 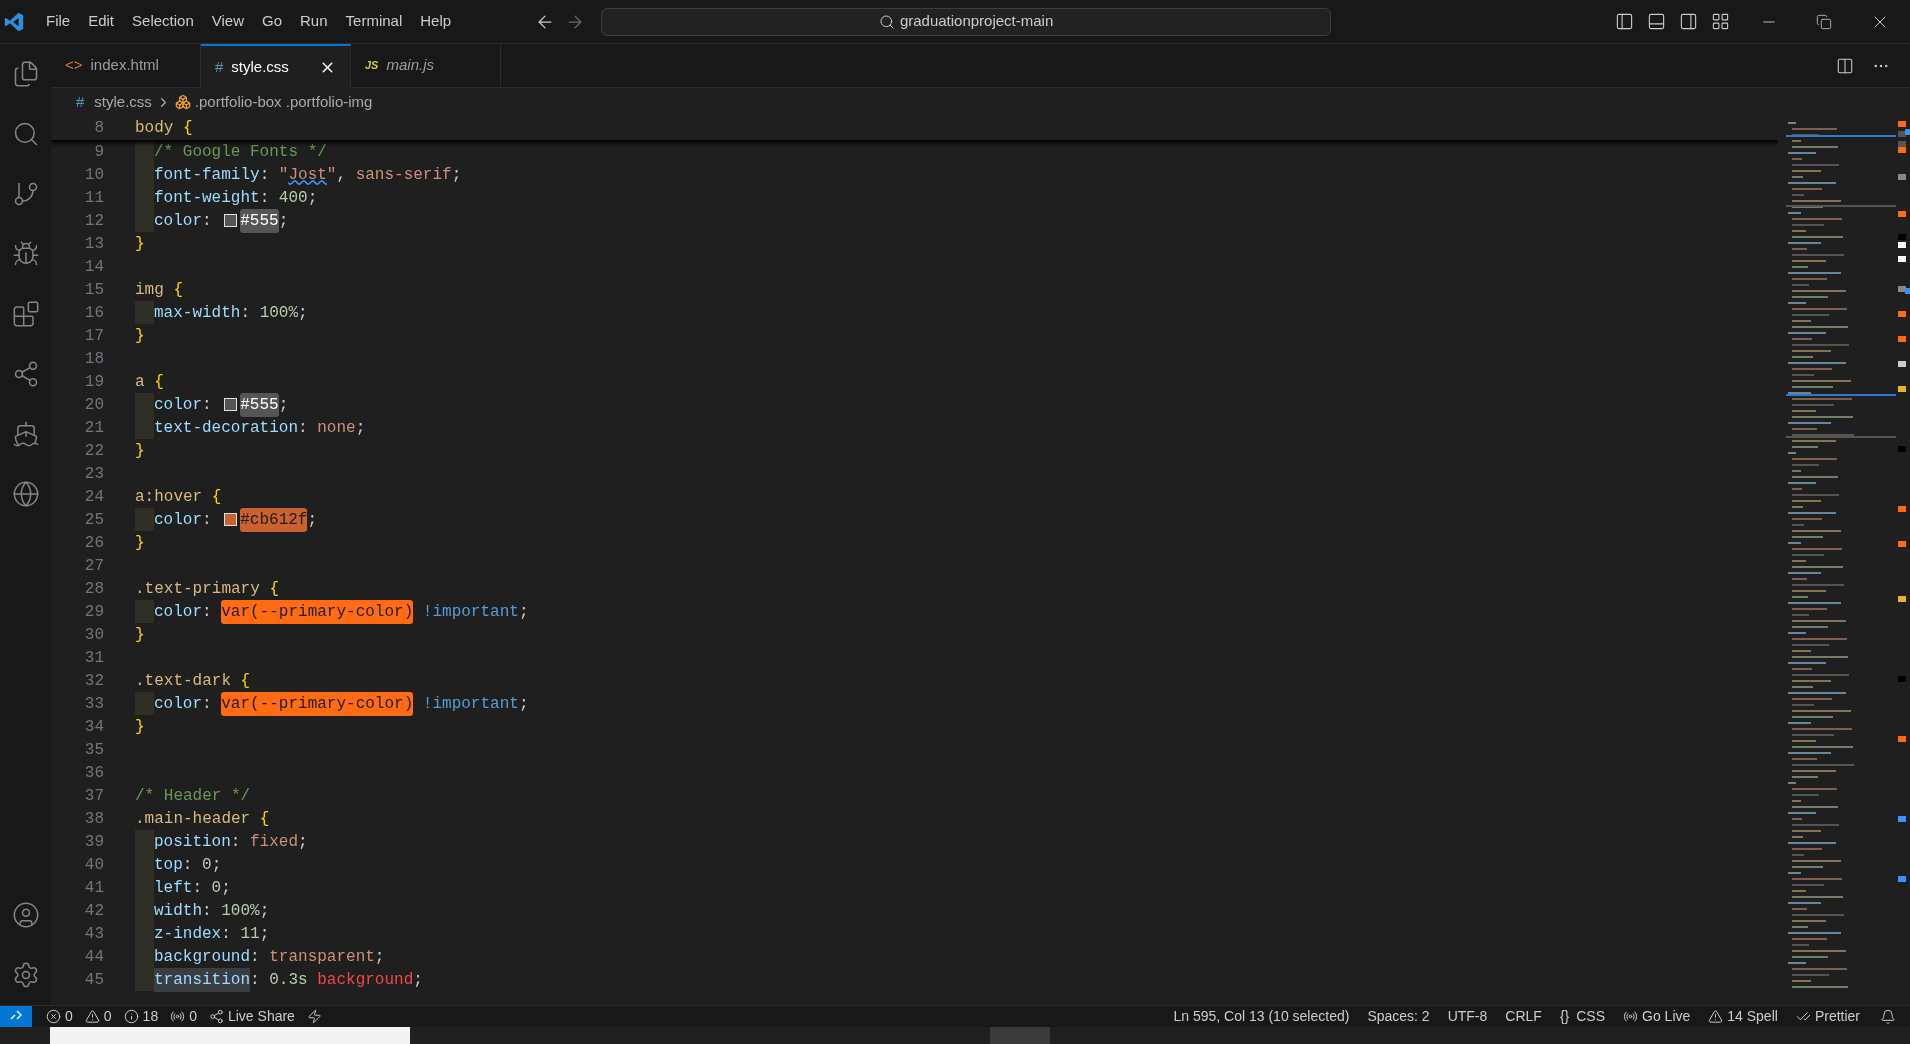 What do you see at coordinates (93, 773) in the screenshot?
I see `line-number: 36` at bounding box center [93, 773].